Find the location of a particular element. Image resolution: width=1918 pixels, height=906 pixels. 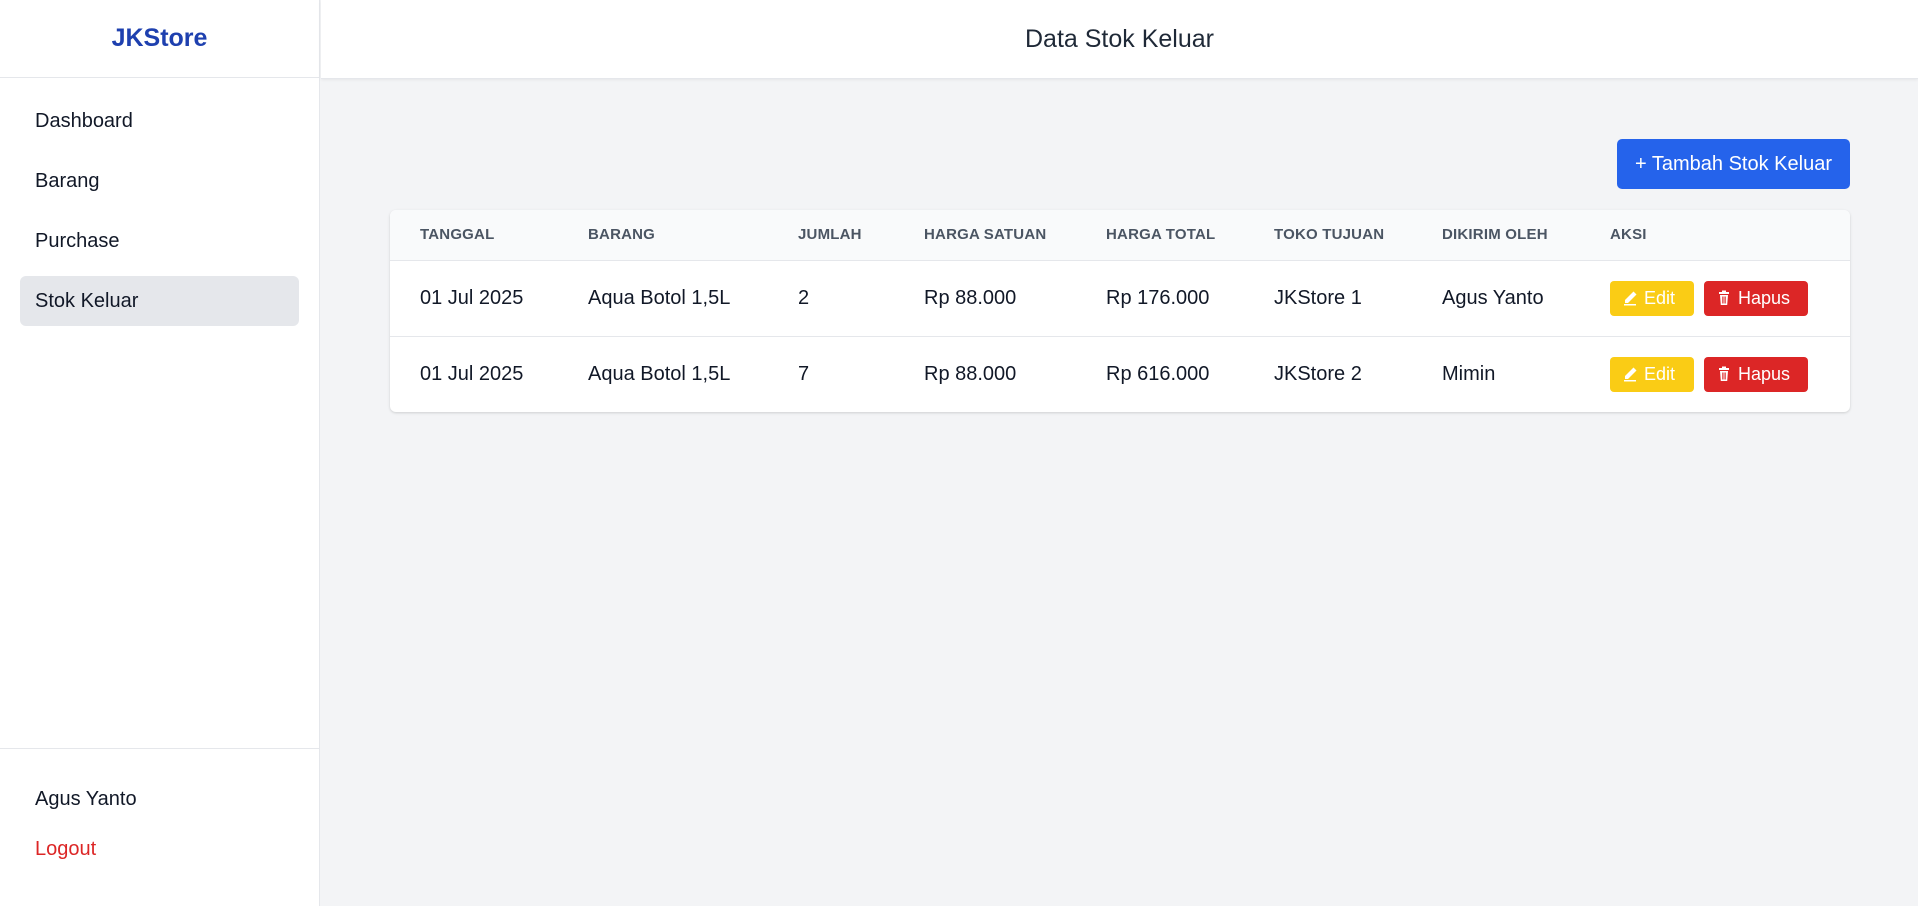

column-header-barang: Barang is located at coordinates (622, 235).